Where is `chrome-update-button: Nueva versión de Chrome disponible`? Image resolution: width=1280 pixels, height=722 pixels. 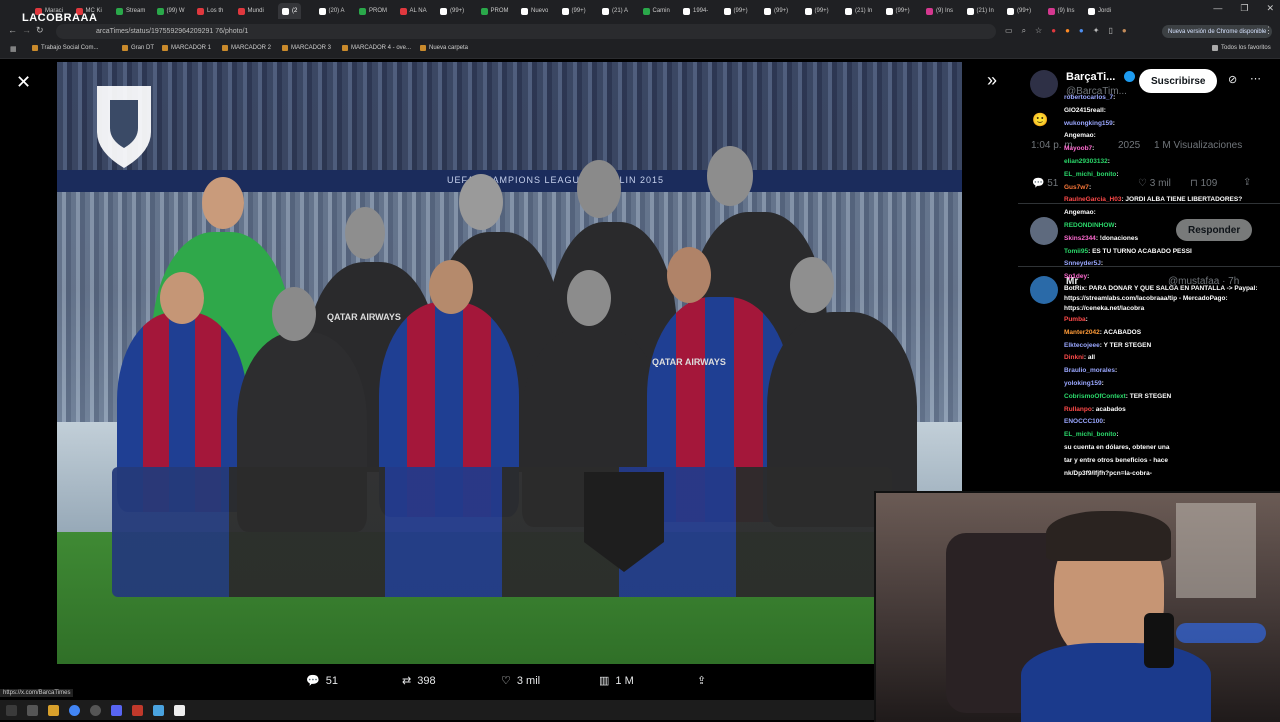 chrome-update-button: Nueva versión de Chrome disponible is located at coordinates (1217, 31).